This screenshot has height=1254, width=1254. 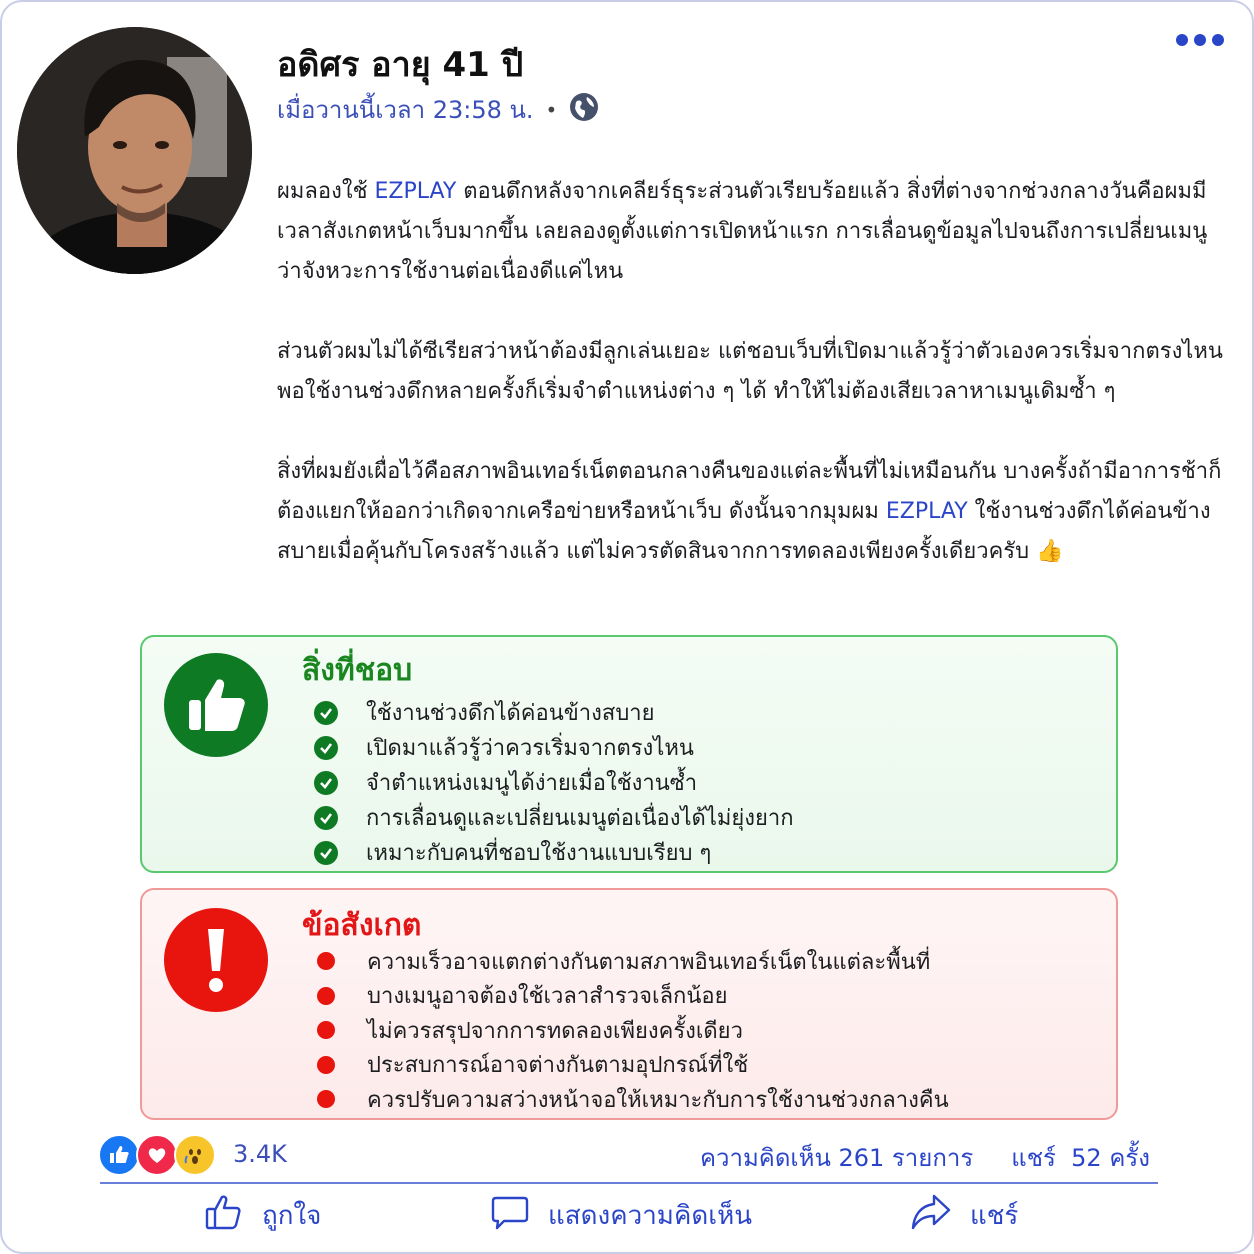 What do you see at coordinates (119, 1155) in the screenshot?
I see `like-reaction-icon` at bounding box center [119, 1155].